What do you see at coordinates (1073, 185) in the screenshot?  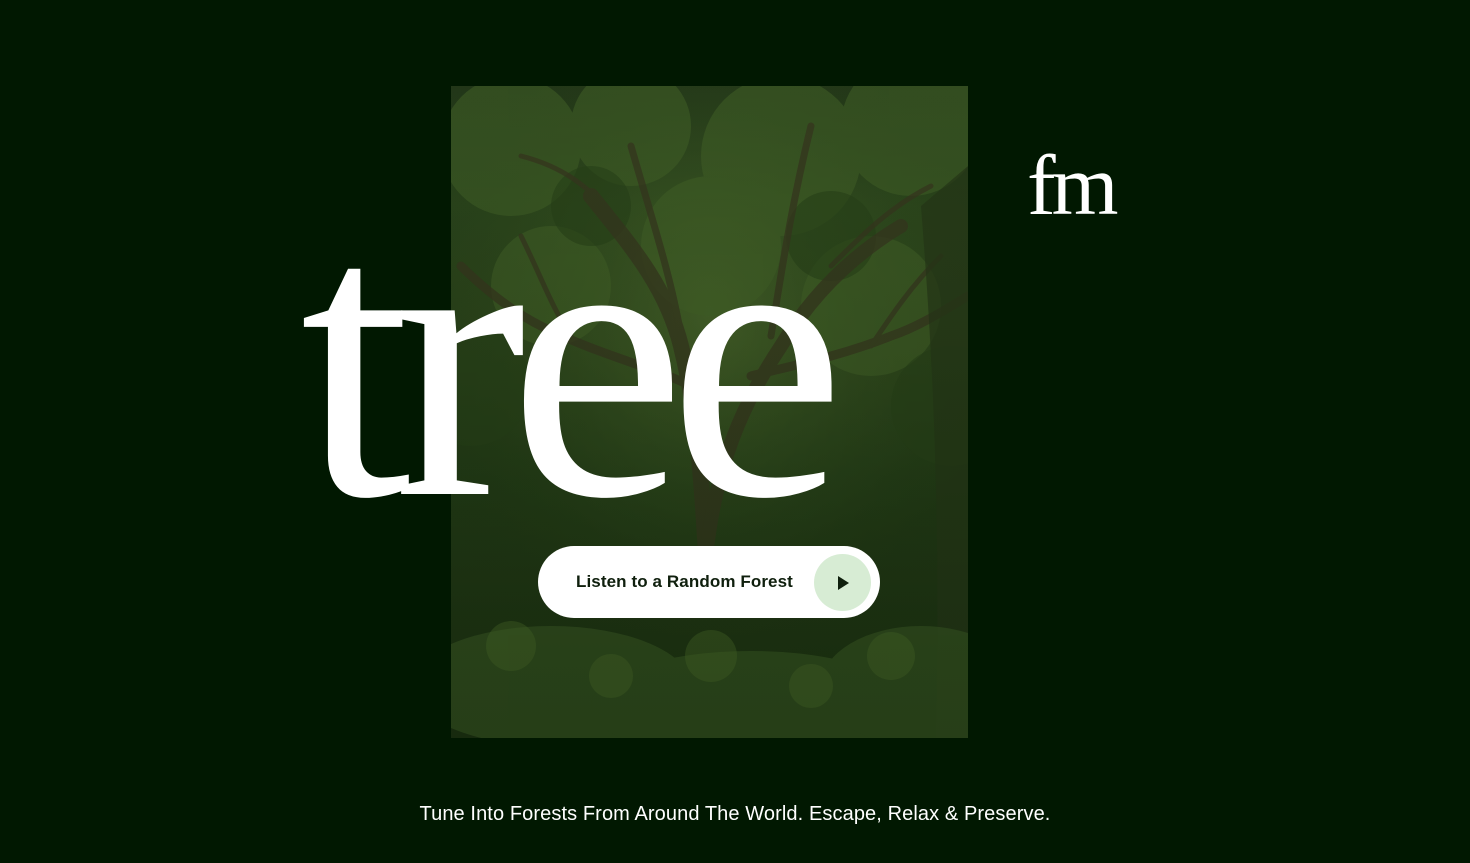 I see `brand-superscript: fm` at bounding box center [1073, 185].